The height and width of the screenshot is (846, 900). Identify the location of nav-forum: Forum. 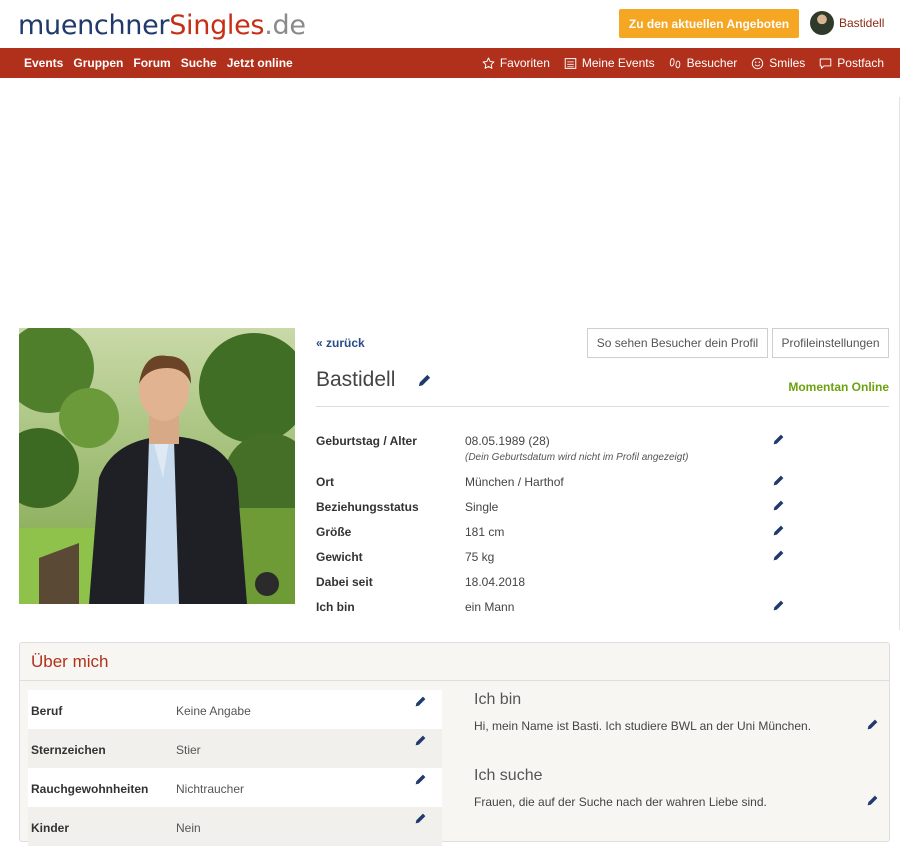
(151, 63).